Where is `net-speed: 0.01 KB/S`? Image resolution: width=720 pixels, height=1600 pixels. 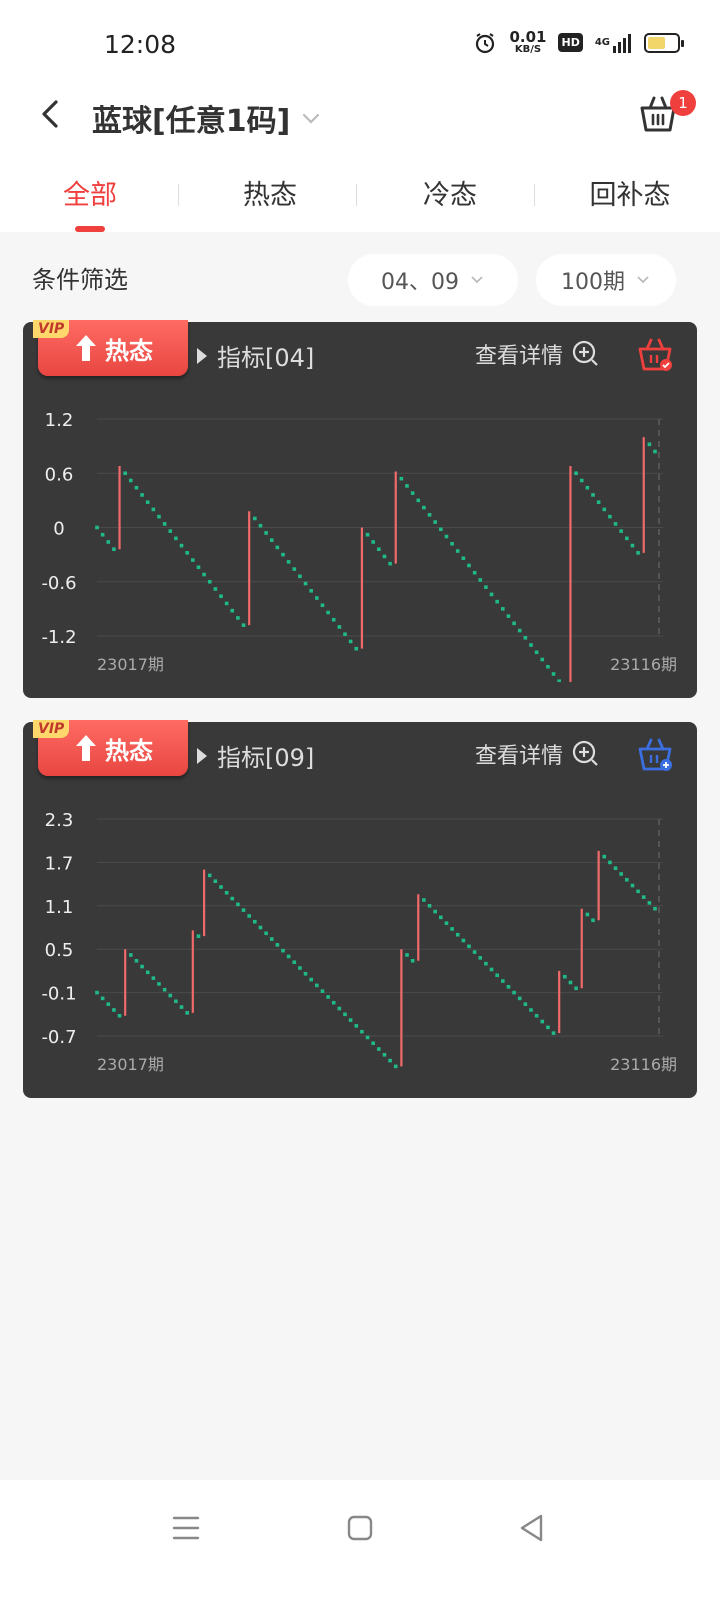 net-speed: 0.01 KB/S is located at coordinates (527, 42).